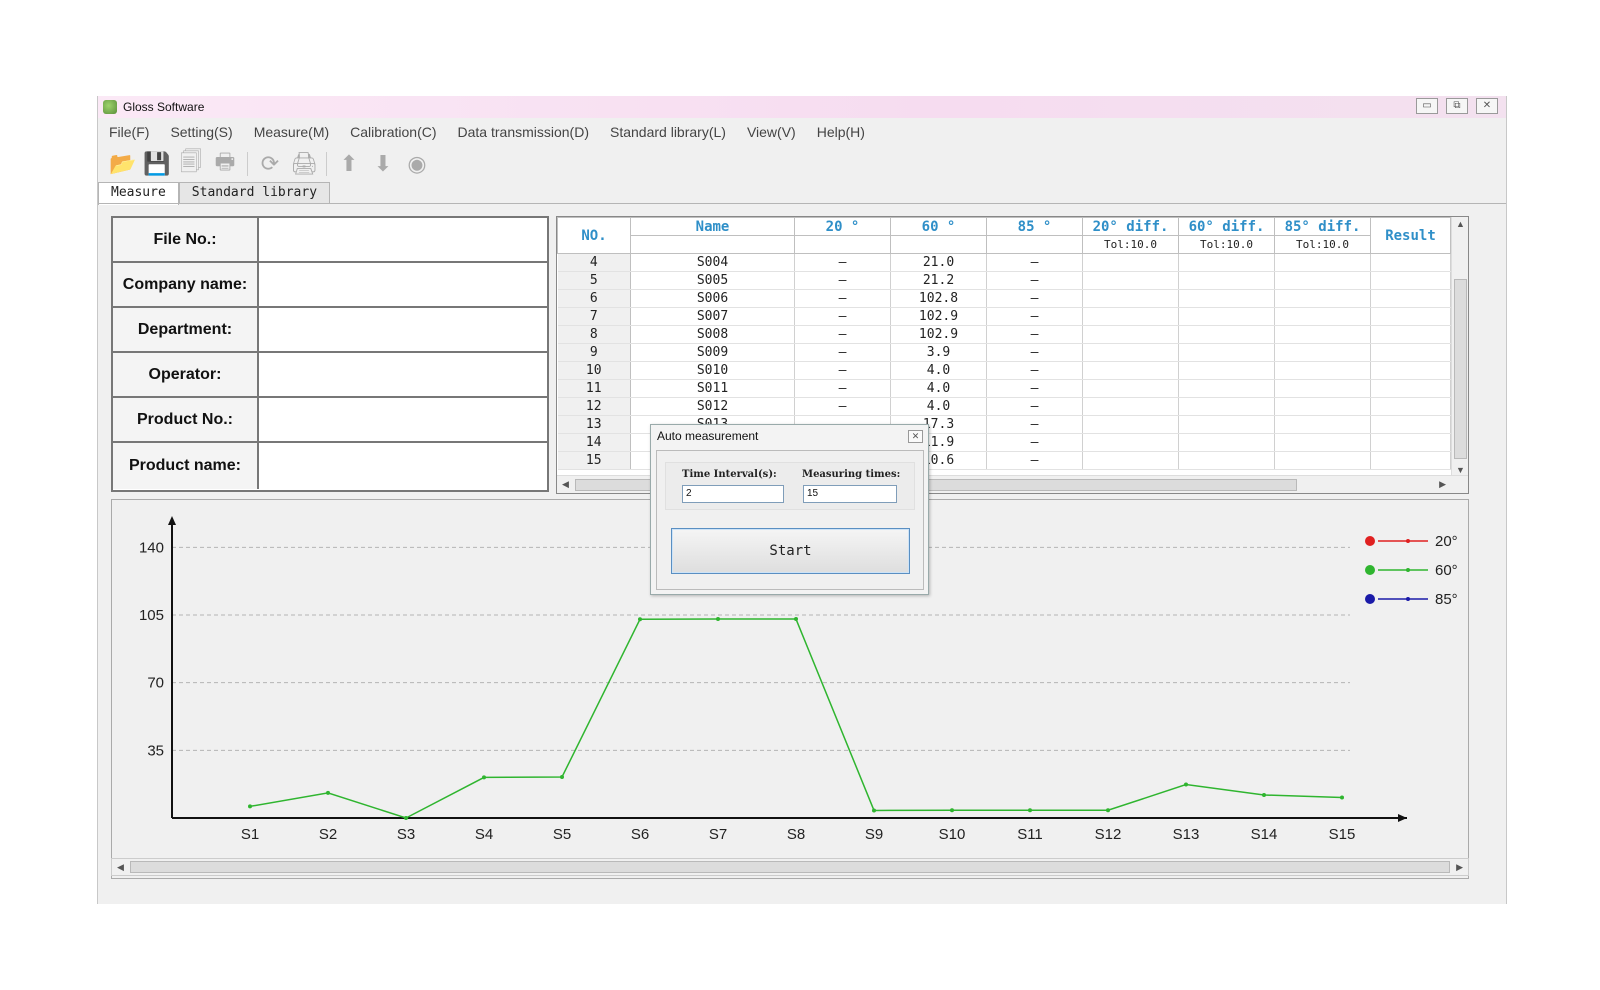 This screenshot has height=990, width=1600. I want to click on table-cell: S006, so click(712, 298).